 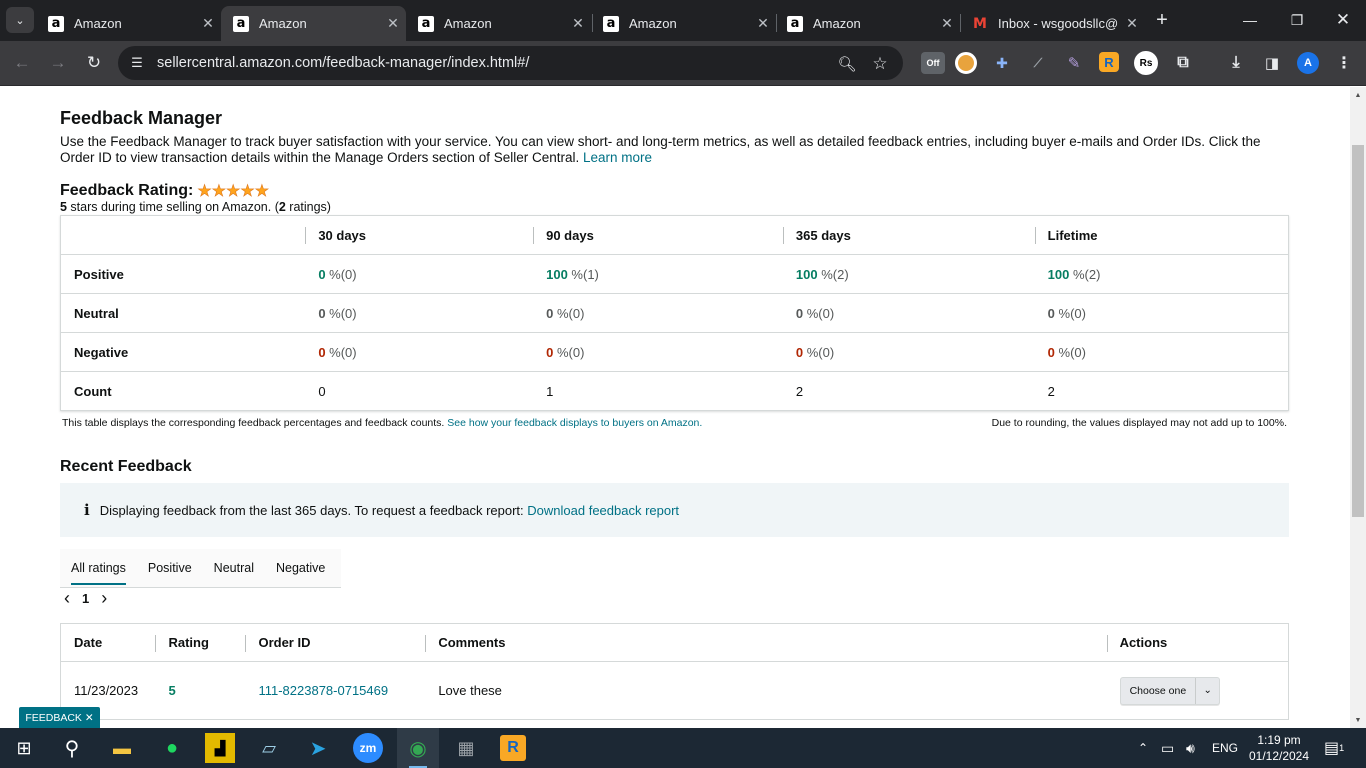 What do you see at coordinates (1272, 63) in the screenshot?
I see `side-panel-icon: ◨` at bounding box center [1272, 63].